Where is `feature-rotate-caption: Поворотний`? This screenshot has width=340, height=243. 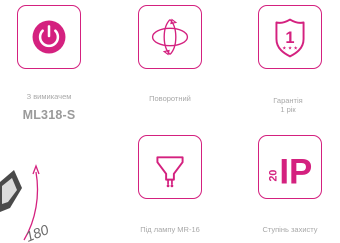
feature-rotate-caption: Поворотний is located at coordinates (170, 98).